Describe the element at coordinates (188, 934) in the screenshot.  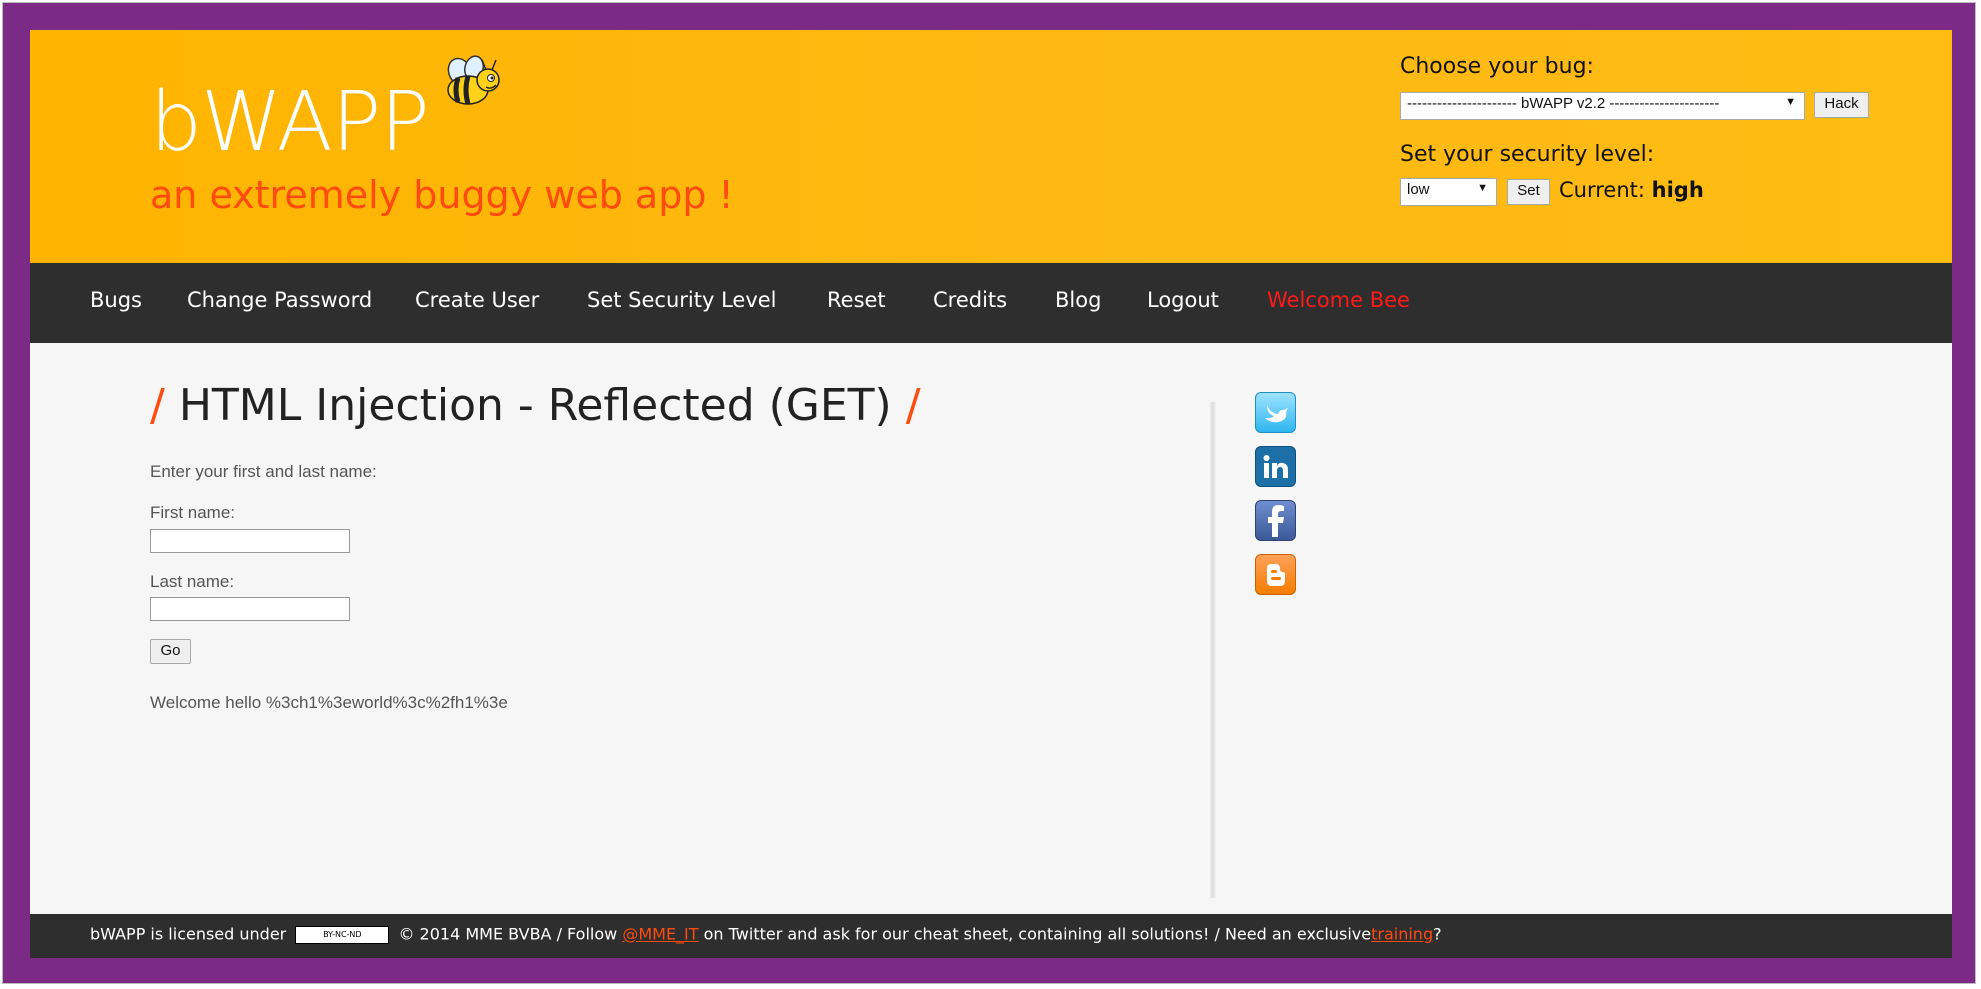
I see `footer-license-text: bWAPP is licensed under` at that location.